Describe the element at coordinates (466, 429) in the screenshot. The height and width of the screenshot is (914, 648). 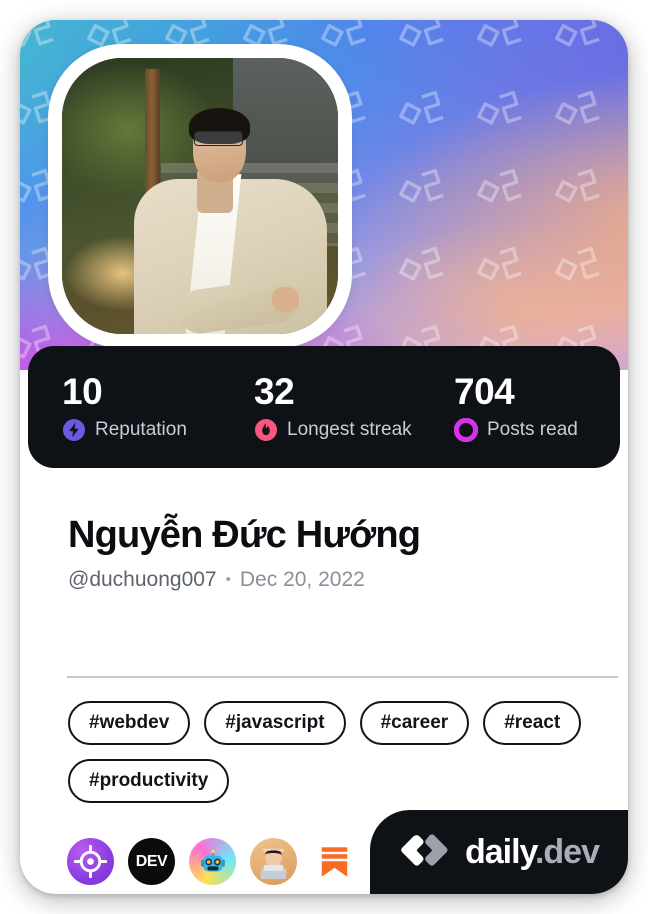
I see `posts-read-ring-icon` at that location.